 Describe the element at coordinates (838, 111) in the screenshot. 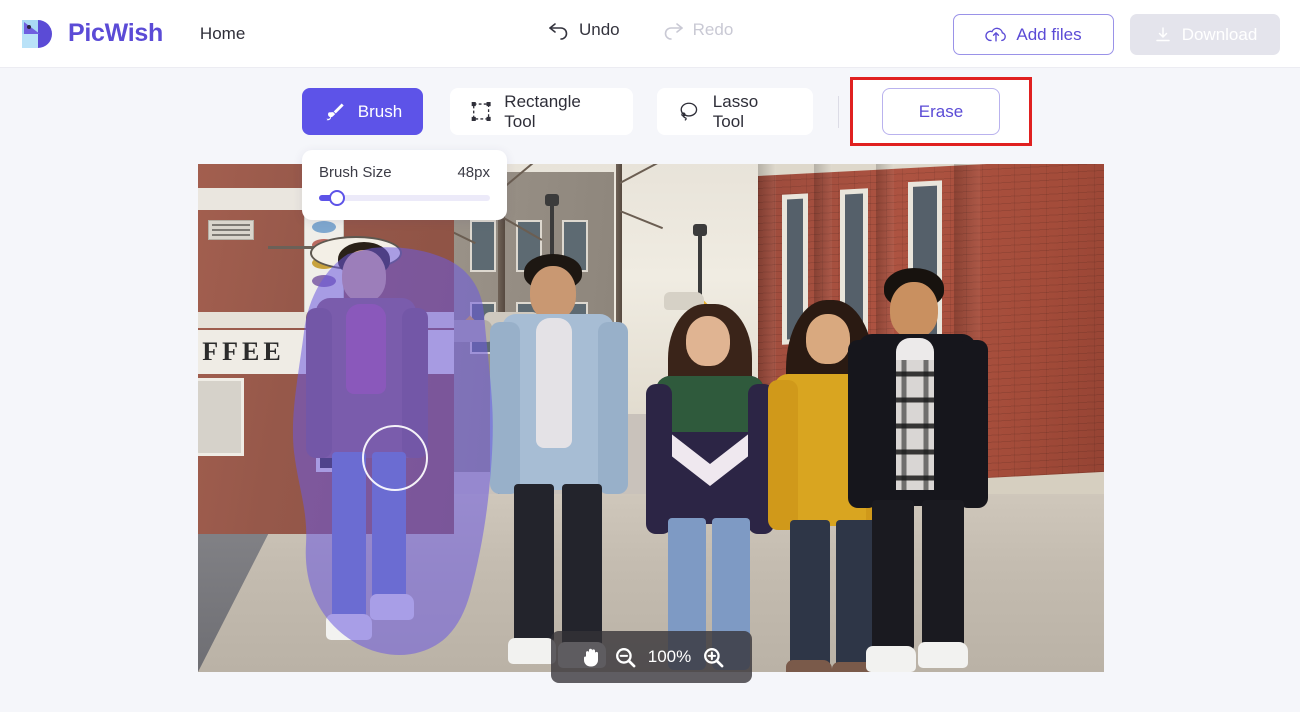

I see `toolbar-divider` at that location.